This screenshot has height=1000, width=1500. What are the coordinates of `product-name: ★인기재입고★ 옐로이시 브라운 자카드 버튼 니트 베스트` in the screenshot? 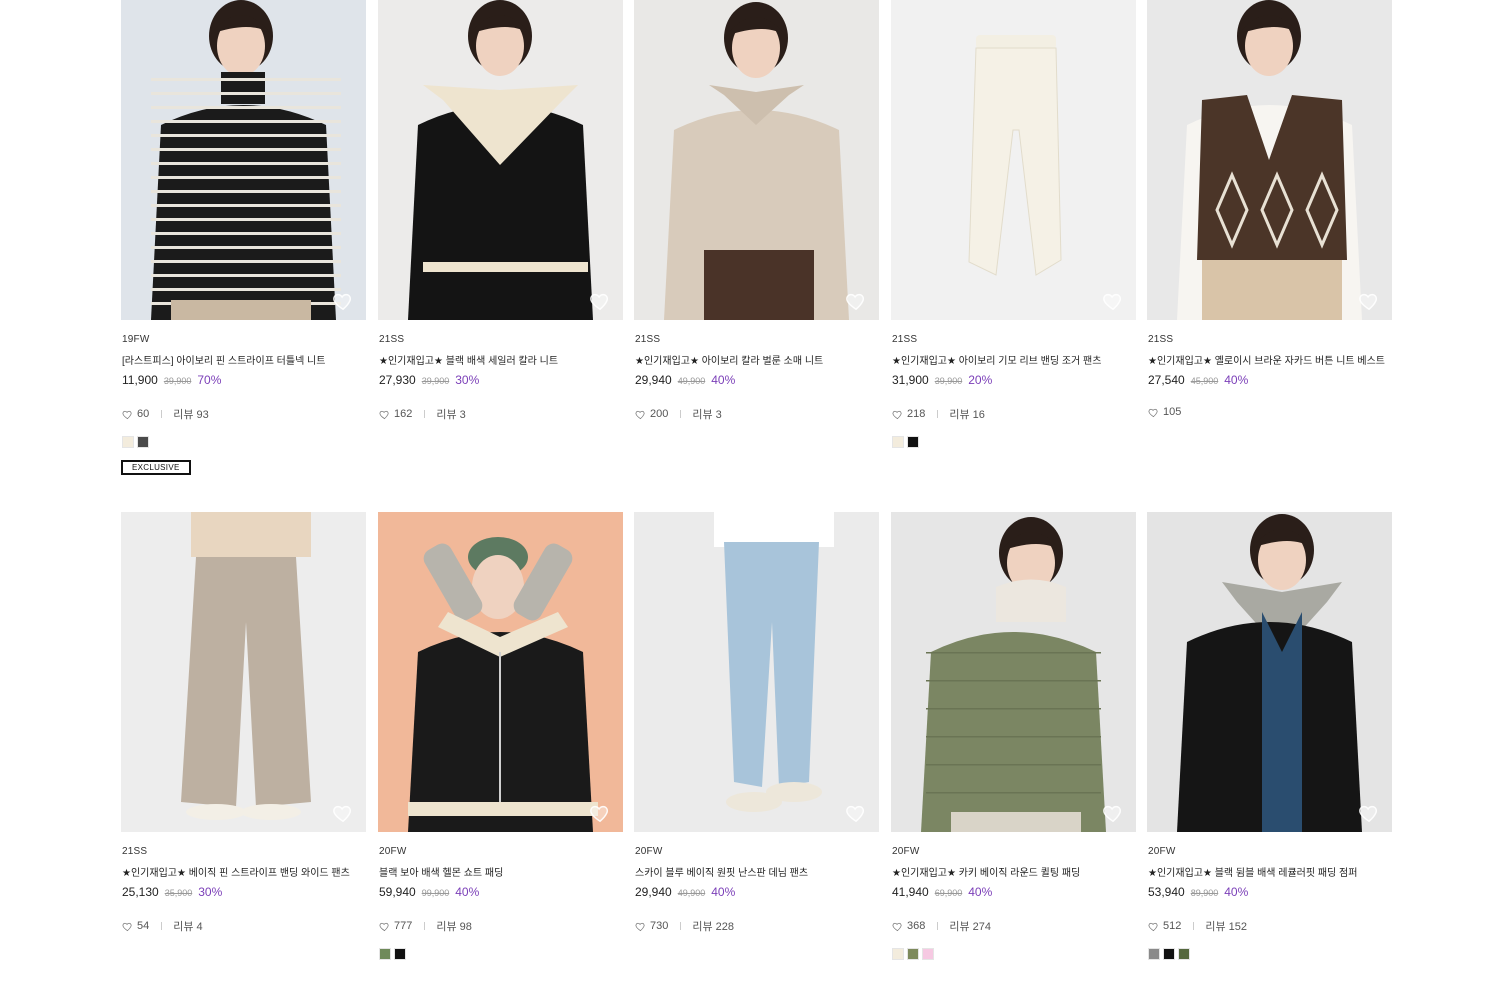 It's located at (1266, 359).